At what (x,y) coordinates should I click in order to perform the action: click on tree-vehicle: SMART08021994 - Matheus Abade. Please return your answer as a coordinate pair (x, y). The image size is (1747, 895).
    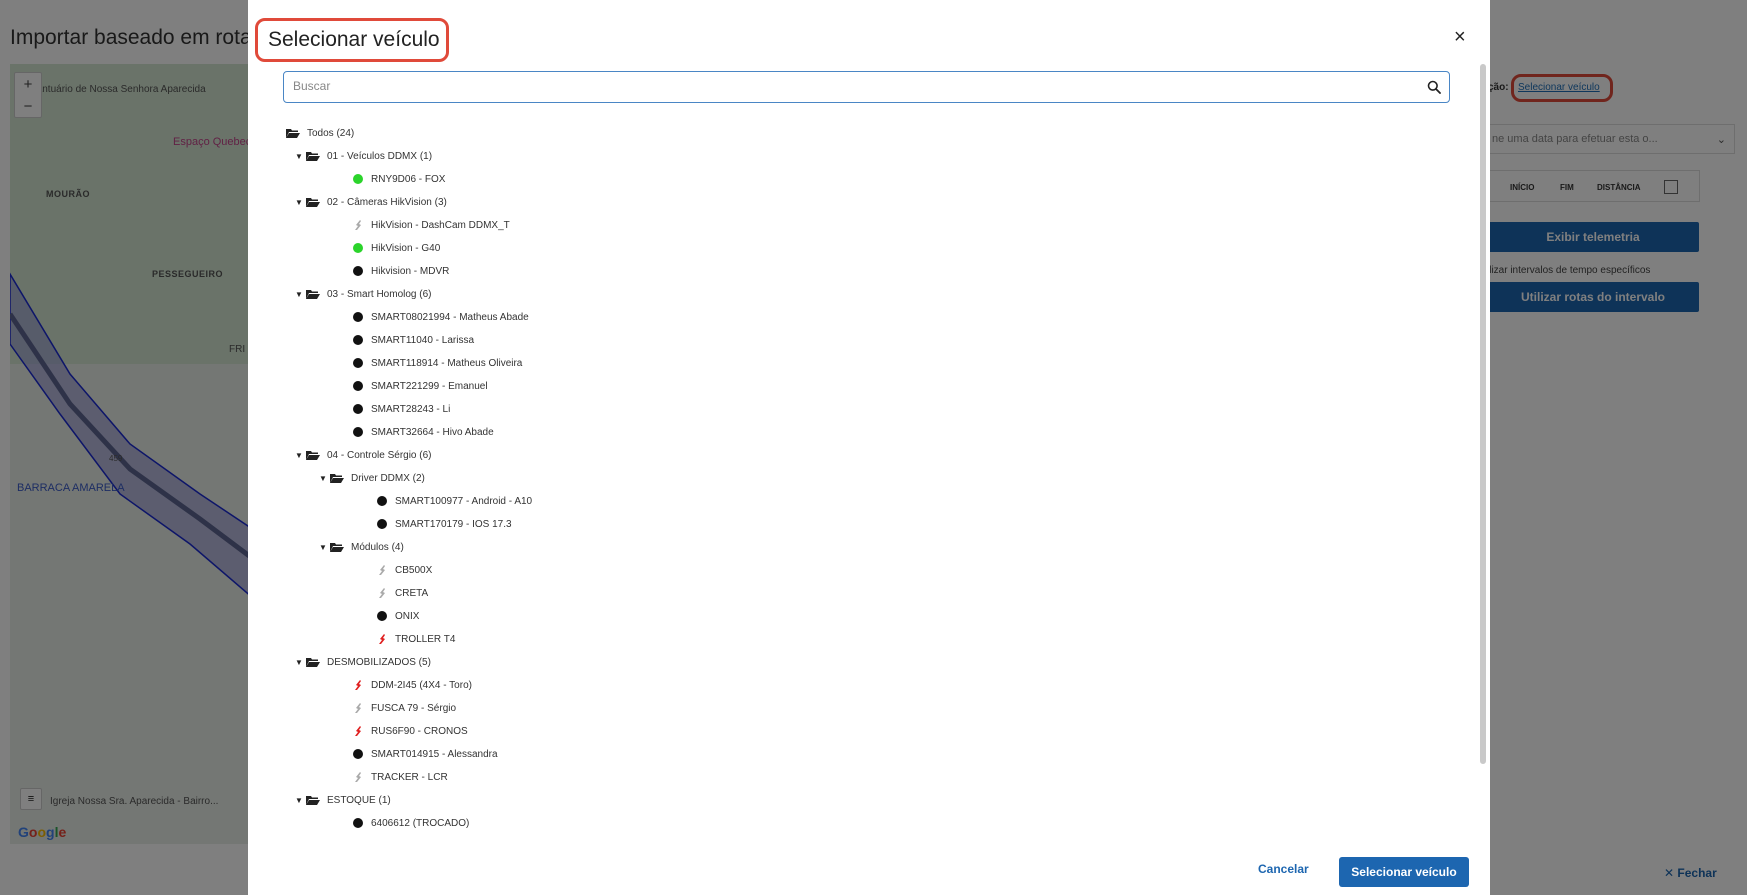
    Looking at the image, I should click on (441, 317).